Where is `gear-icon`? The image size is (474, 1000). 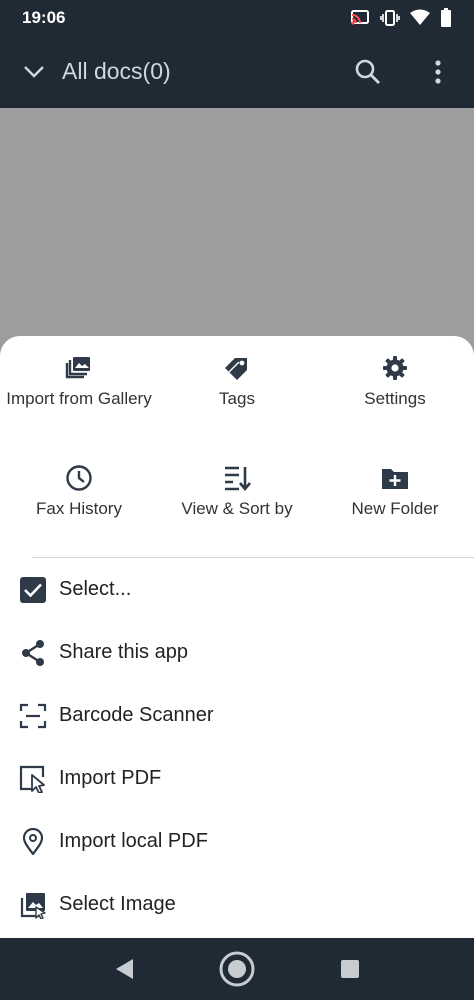
gear-icon is located at coordinates (395, 368).